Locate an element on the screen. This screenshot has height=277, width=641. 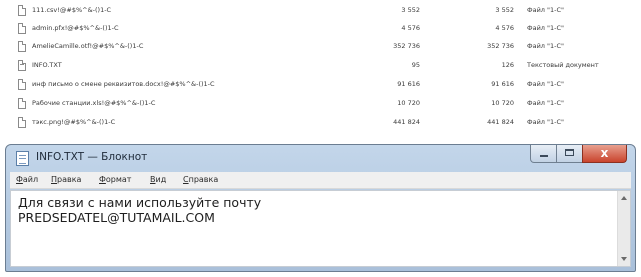
file-name: INFO.TXT is located at coordinates (47, 65).